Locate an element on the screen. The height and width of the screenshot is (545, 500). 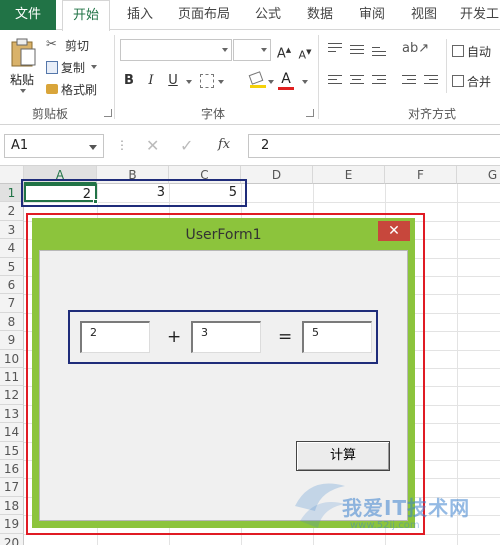
cut-button: ✂ 剪切 is located at coordinates (67, 45).